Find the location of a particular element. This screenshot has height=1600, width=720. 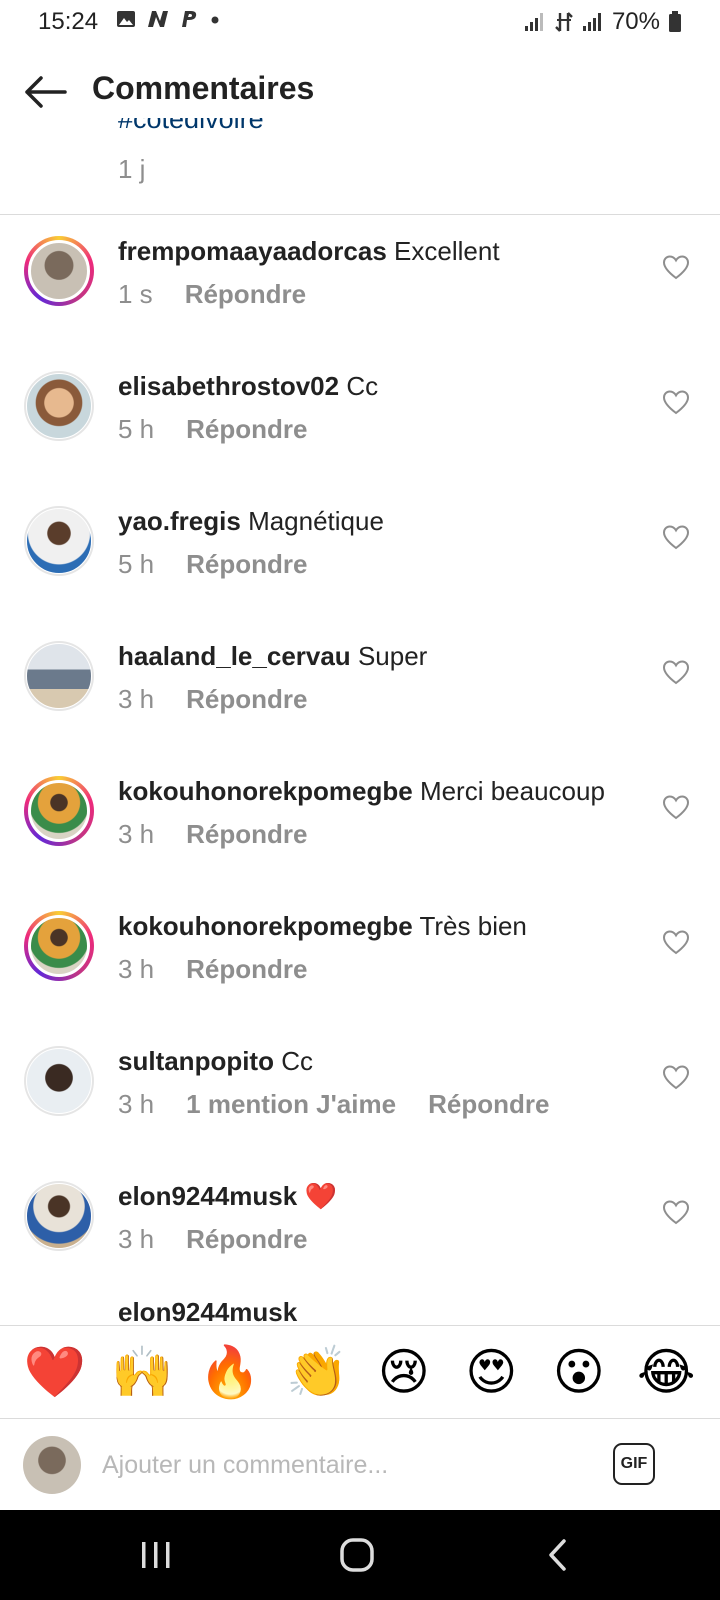

back-button is located at coordinates (45, 92).